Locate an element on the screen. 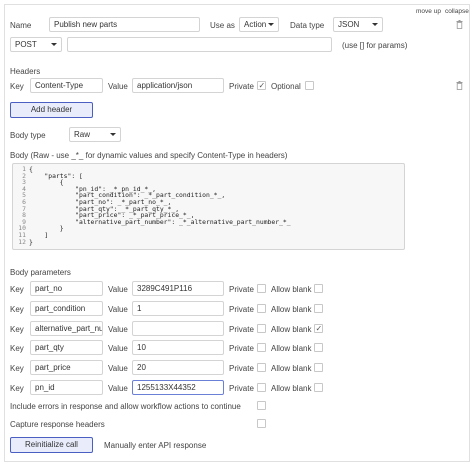 The width and height of the screenshot is (474, 465). param-value-input: 10 is located at coordinates (178, 347).